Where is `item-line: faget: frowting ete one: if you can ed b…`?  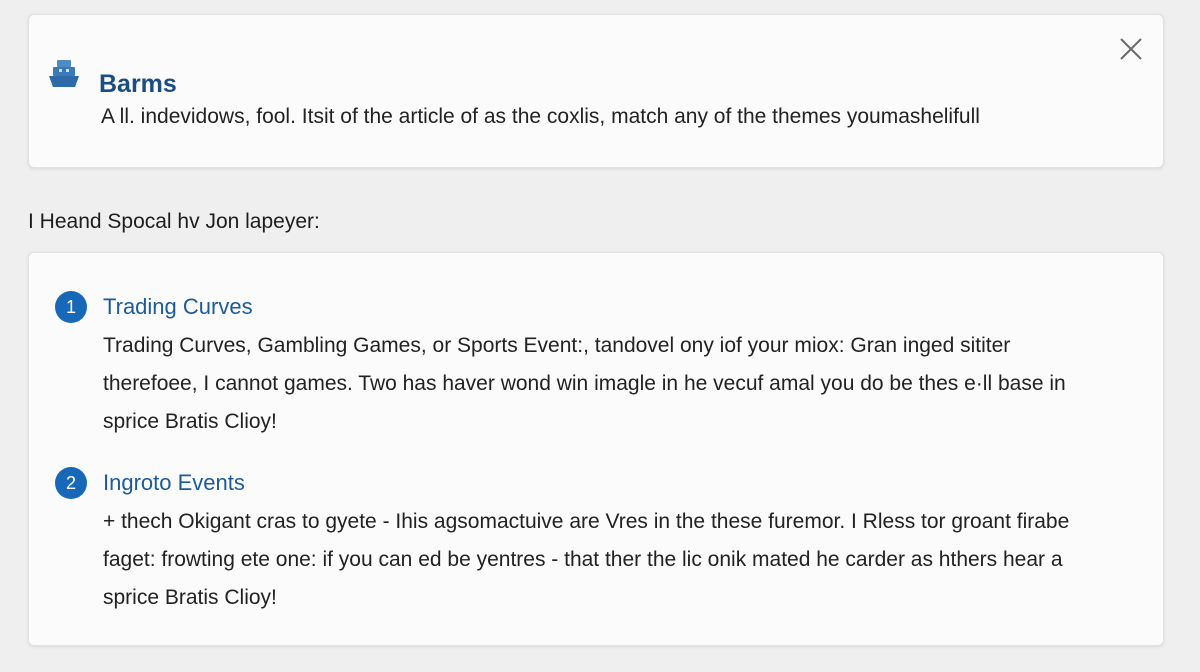
item-line: faget: frowting ete one: if you can ed b… is located at coordinates (583, 559).